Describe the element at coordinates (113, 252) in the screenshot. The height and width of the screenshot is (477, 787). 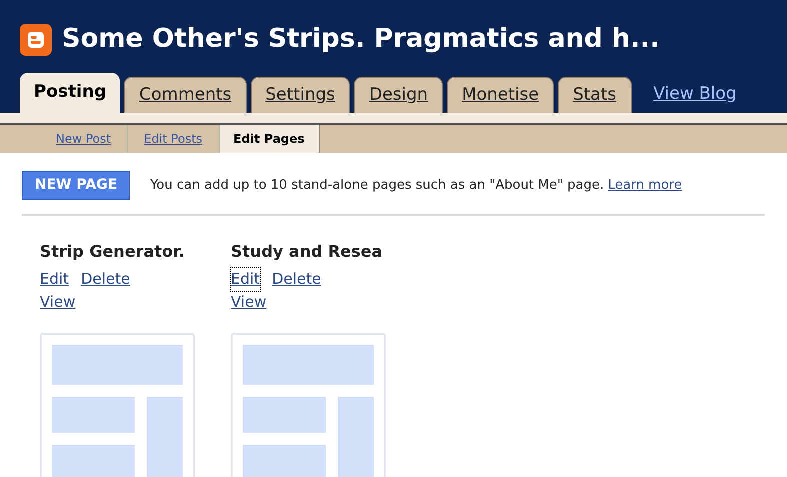
I see `page-title: Strip Generator.` at that location.